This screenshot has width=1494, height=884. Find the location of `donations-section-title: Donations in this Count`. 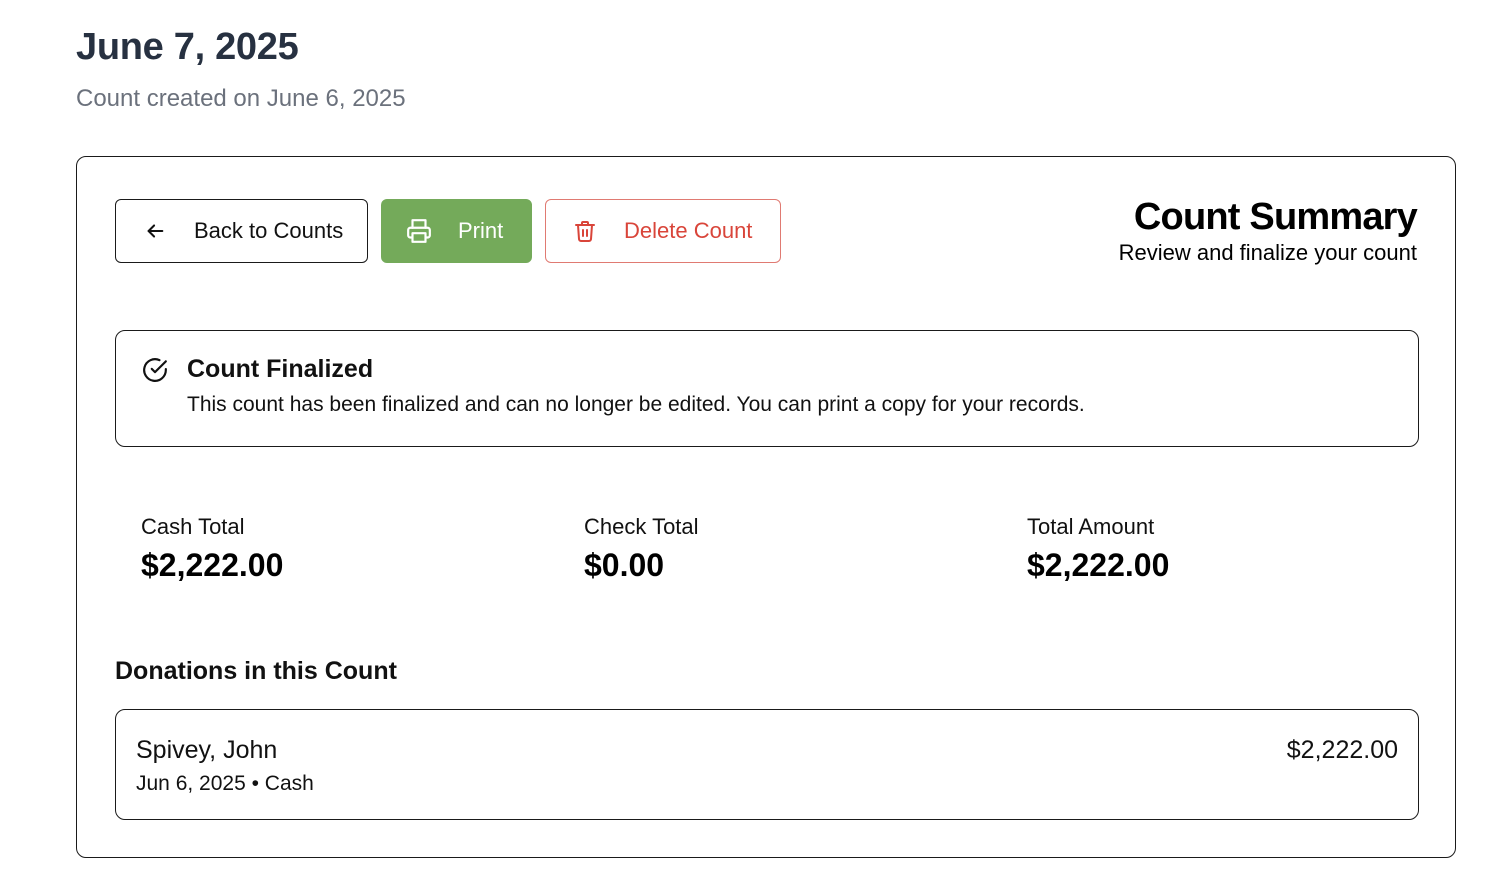

donations-section-title: Donations in this Count is located at coordinates (256, 671).